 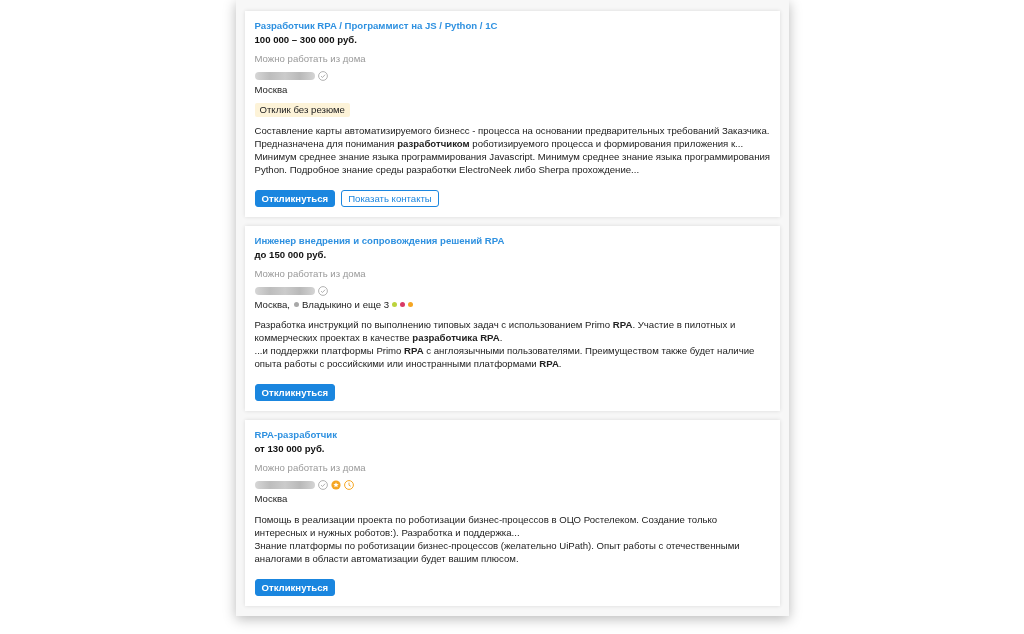 I want to click on salary-text: до 150 000 руб., so click(x=290, y=254).